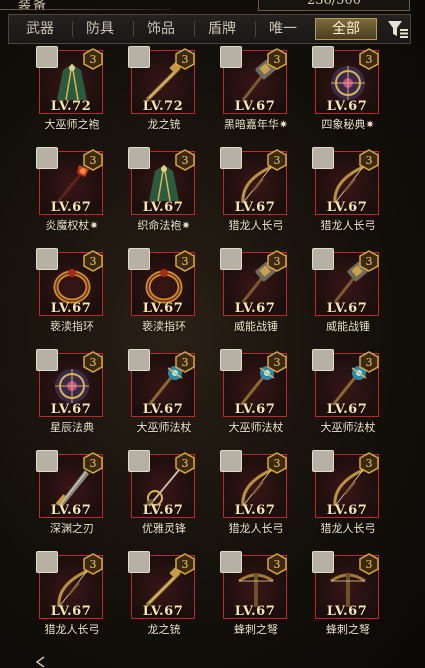  Describe the element at coordinates (41, 662) in the screenshot. I see `back-arrow-icon` at that location.